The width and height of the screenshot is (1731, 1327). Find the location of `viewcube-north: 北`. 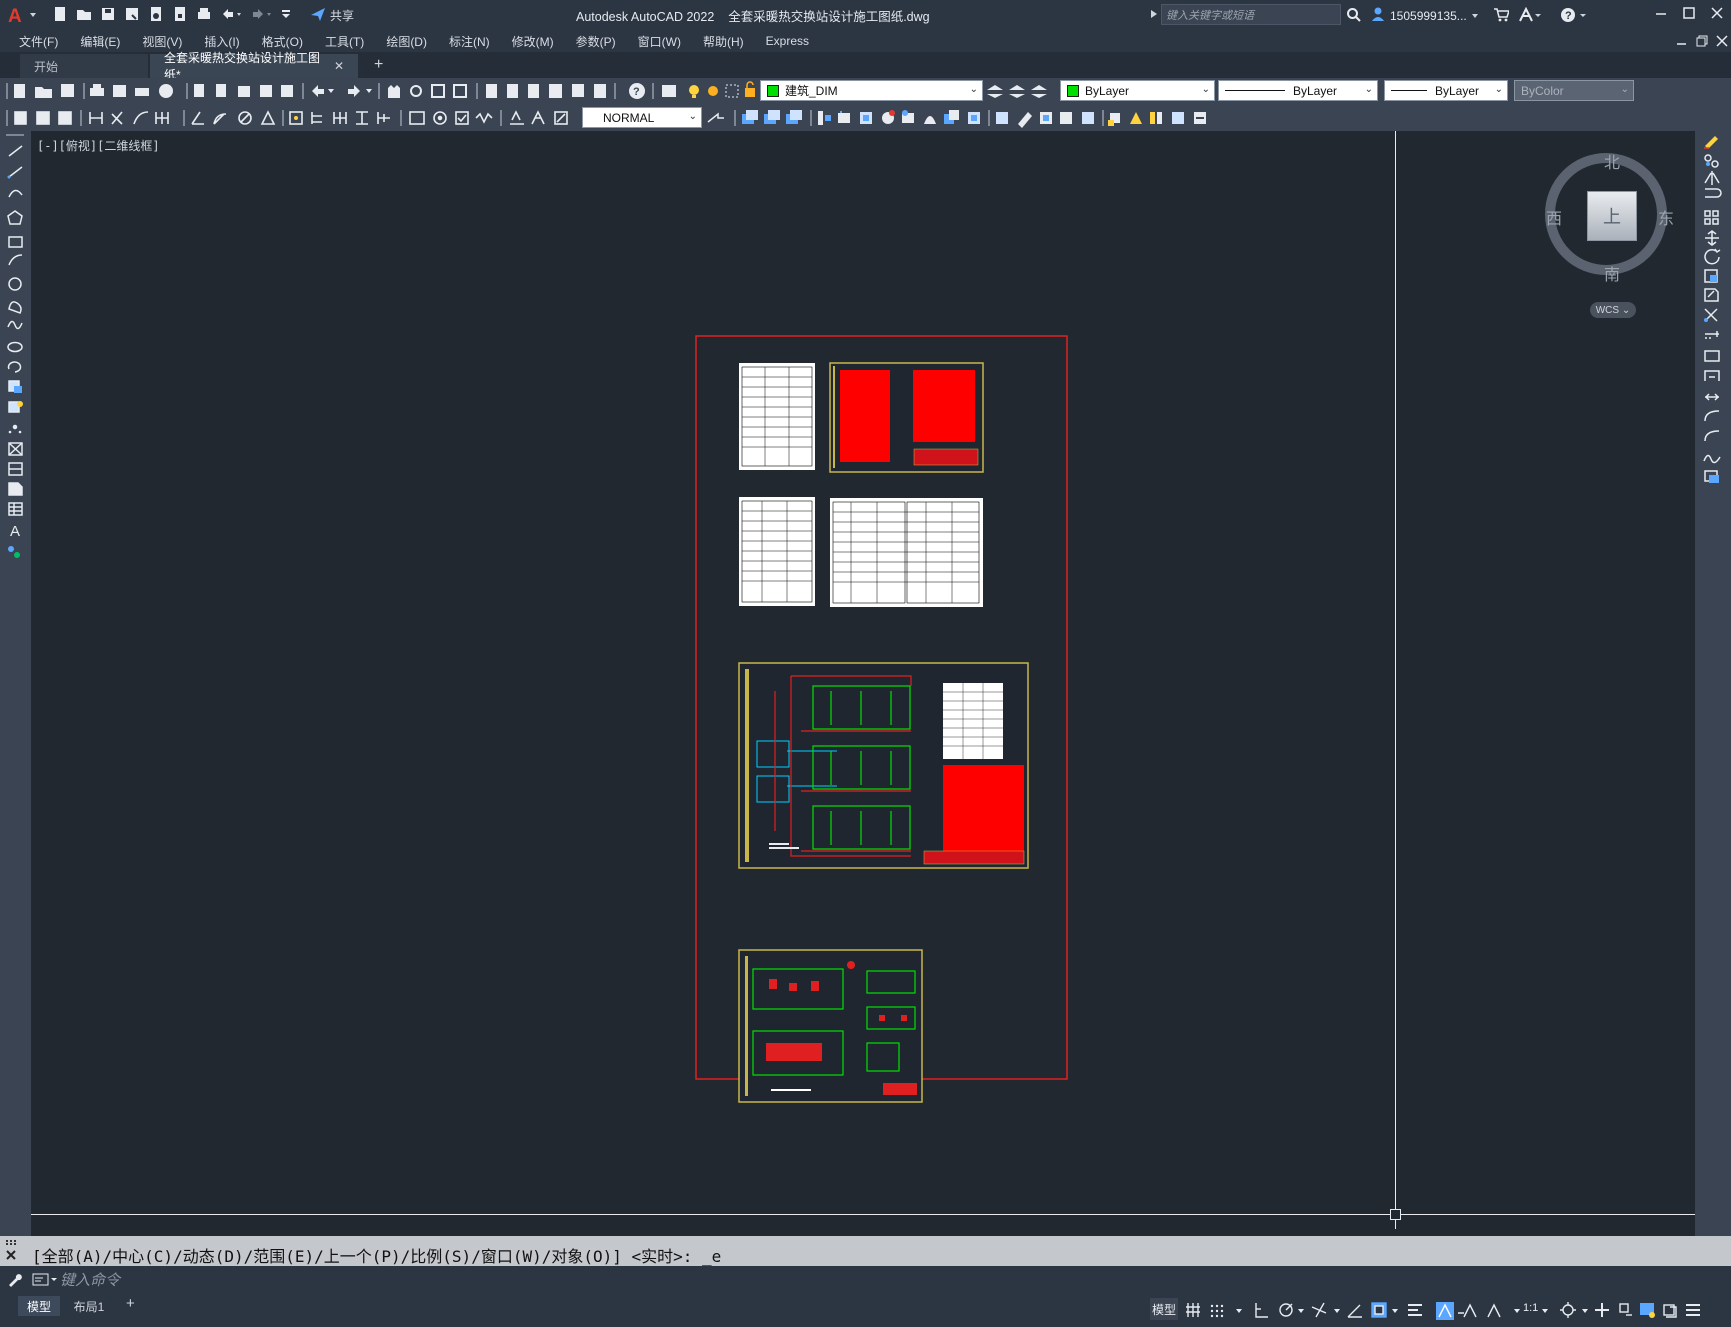

viewcube-north: 北 is located at coordinates (1612, 161).